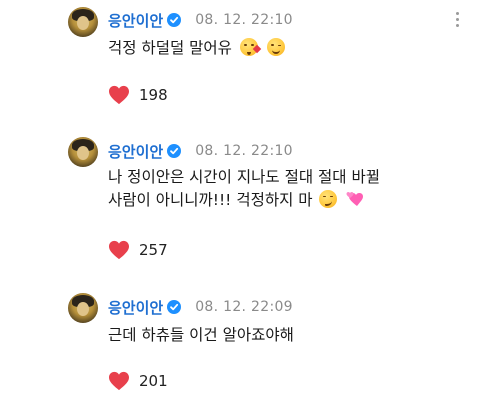 This screenshot has width=480, height=411. Describe the element at coordinates (210, 200) in the screenshot. I see `comment-line: 사람이 아니니까!!! 걱정하지 마` at that location.